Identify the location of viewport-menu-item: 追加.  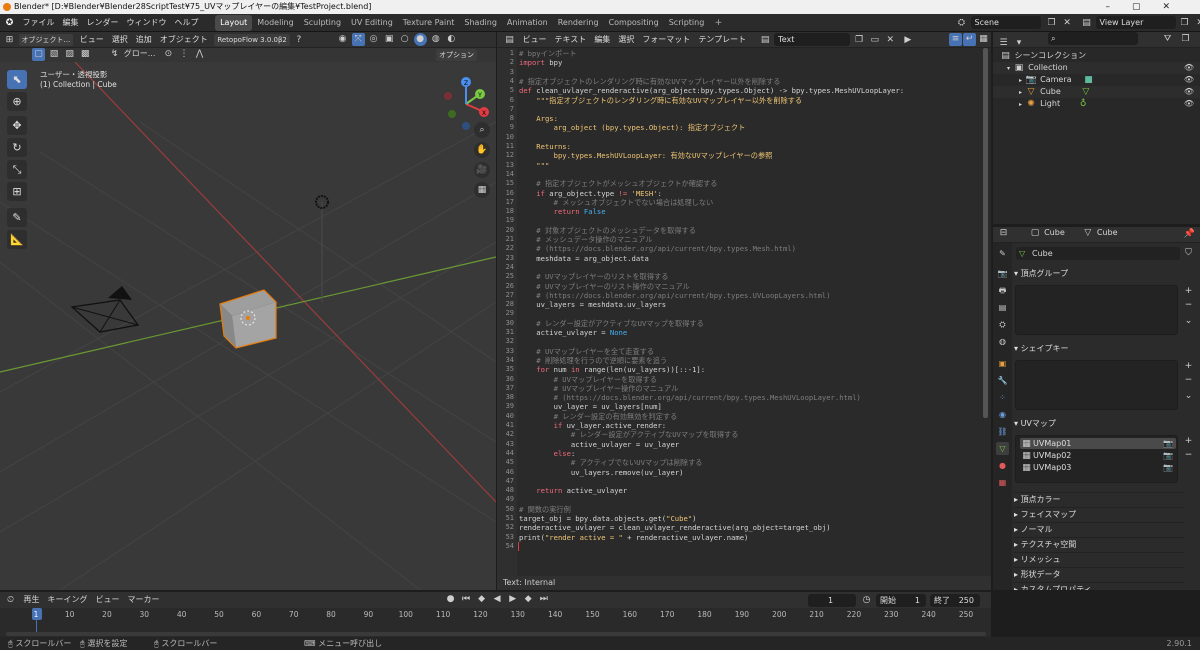
(144, 40).